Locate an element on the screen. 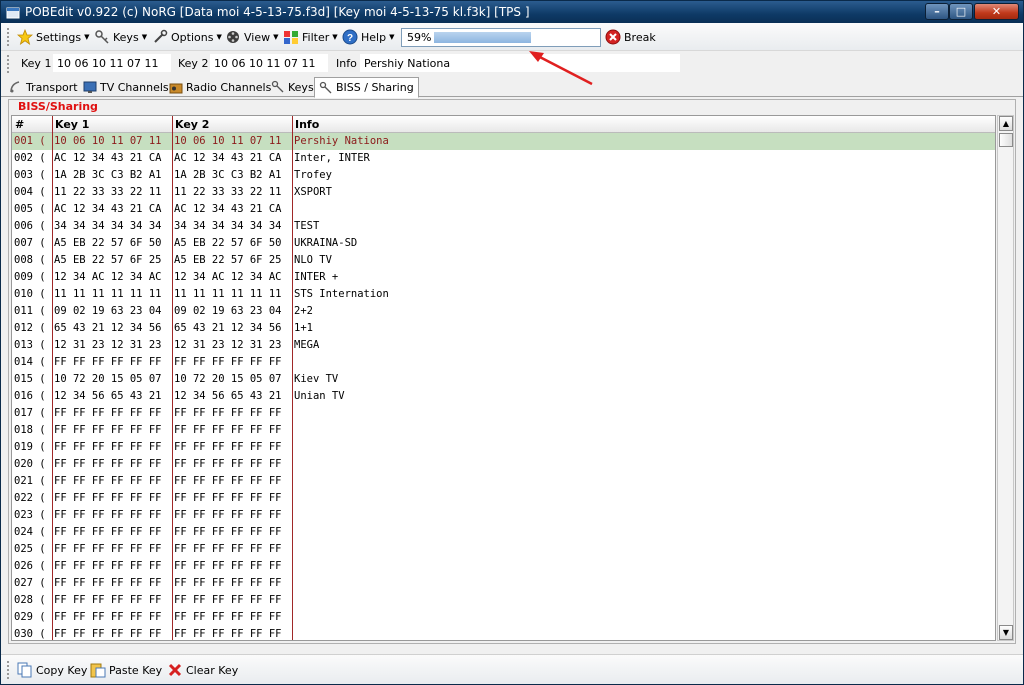 The image size is (1024, 685). vertical-scrollbar: ▲ ▼ is located at coordinates (1005, 378).